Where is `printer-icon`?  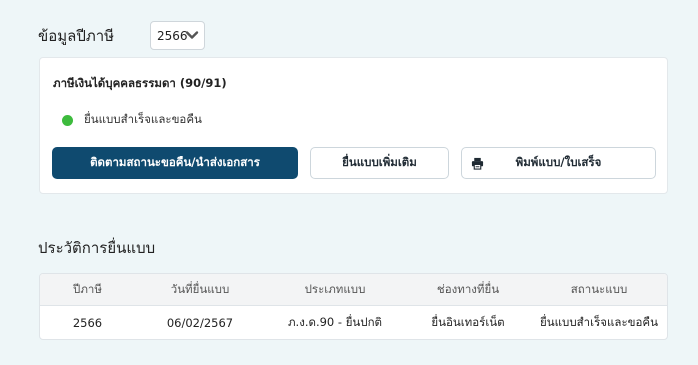
printer-icon is located at coordinates (477, 163).